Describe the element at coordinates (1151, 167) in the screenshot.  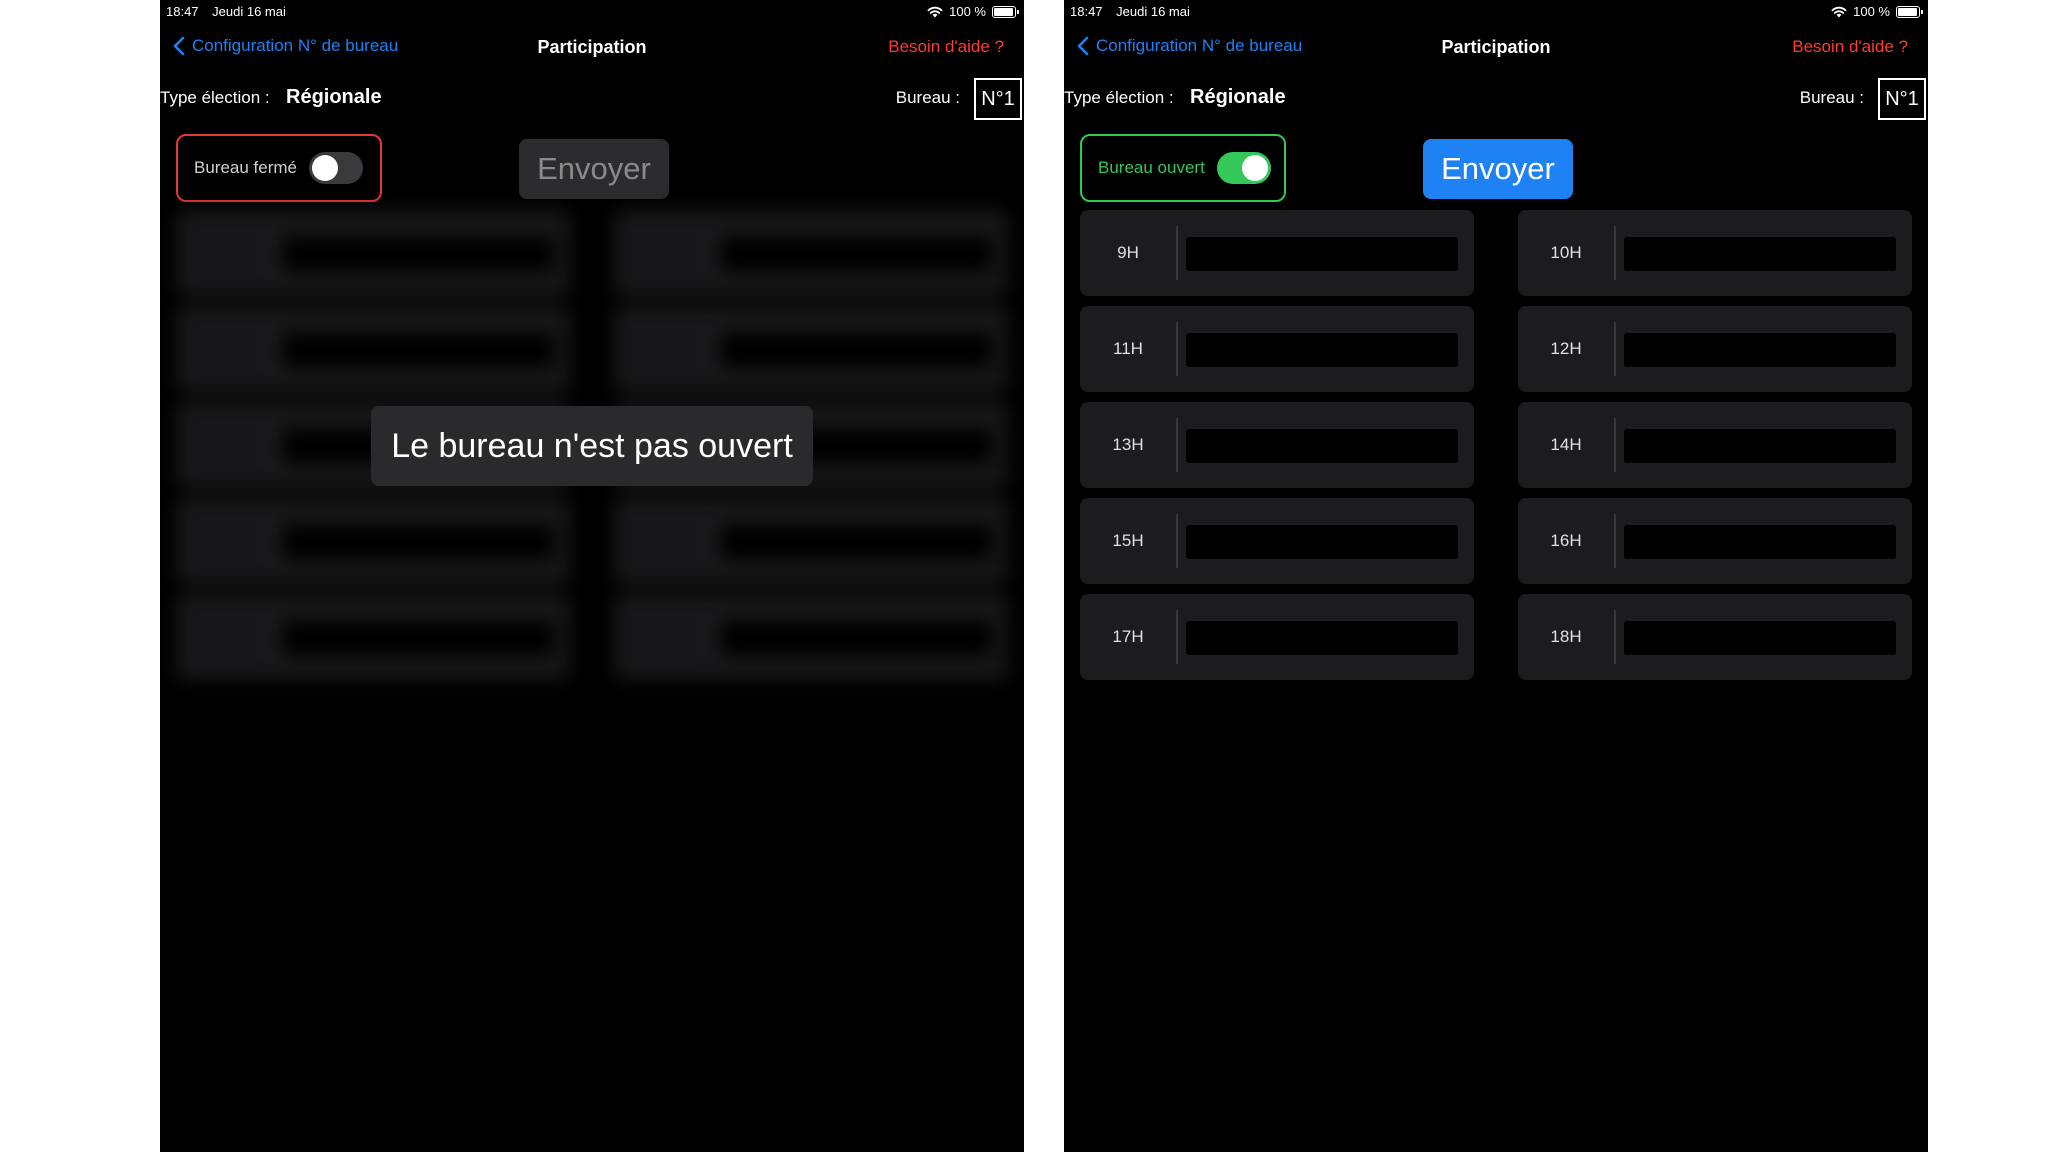
I see `bureau-status-label: Bureau ouvert` at that location.